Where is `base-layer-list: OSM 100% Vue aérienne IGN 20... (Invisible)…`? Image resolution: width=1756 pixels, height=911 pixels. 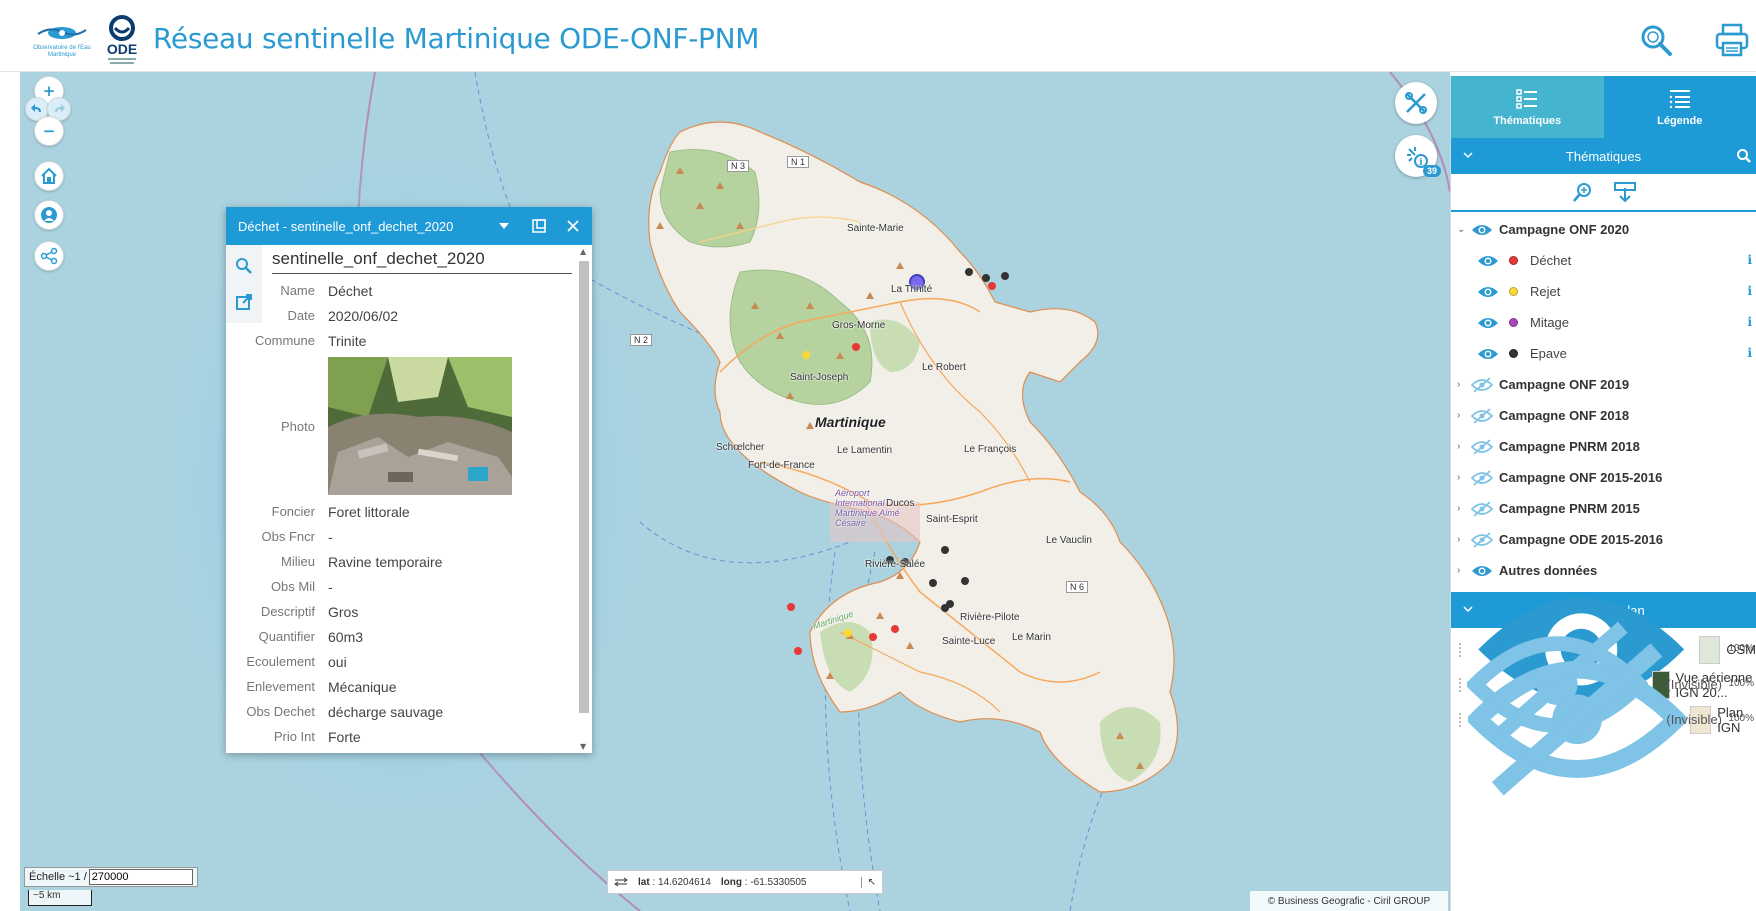 base-layer-list: OSM 100% Vue aérienne IGN 20... (Invisible)… is located at coordinates (1603, 697).